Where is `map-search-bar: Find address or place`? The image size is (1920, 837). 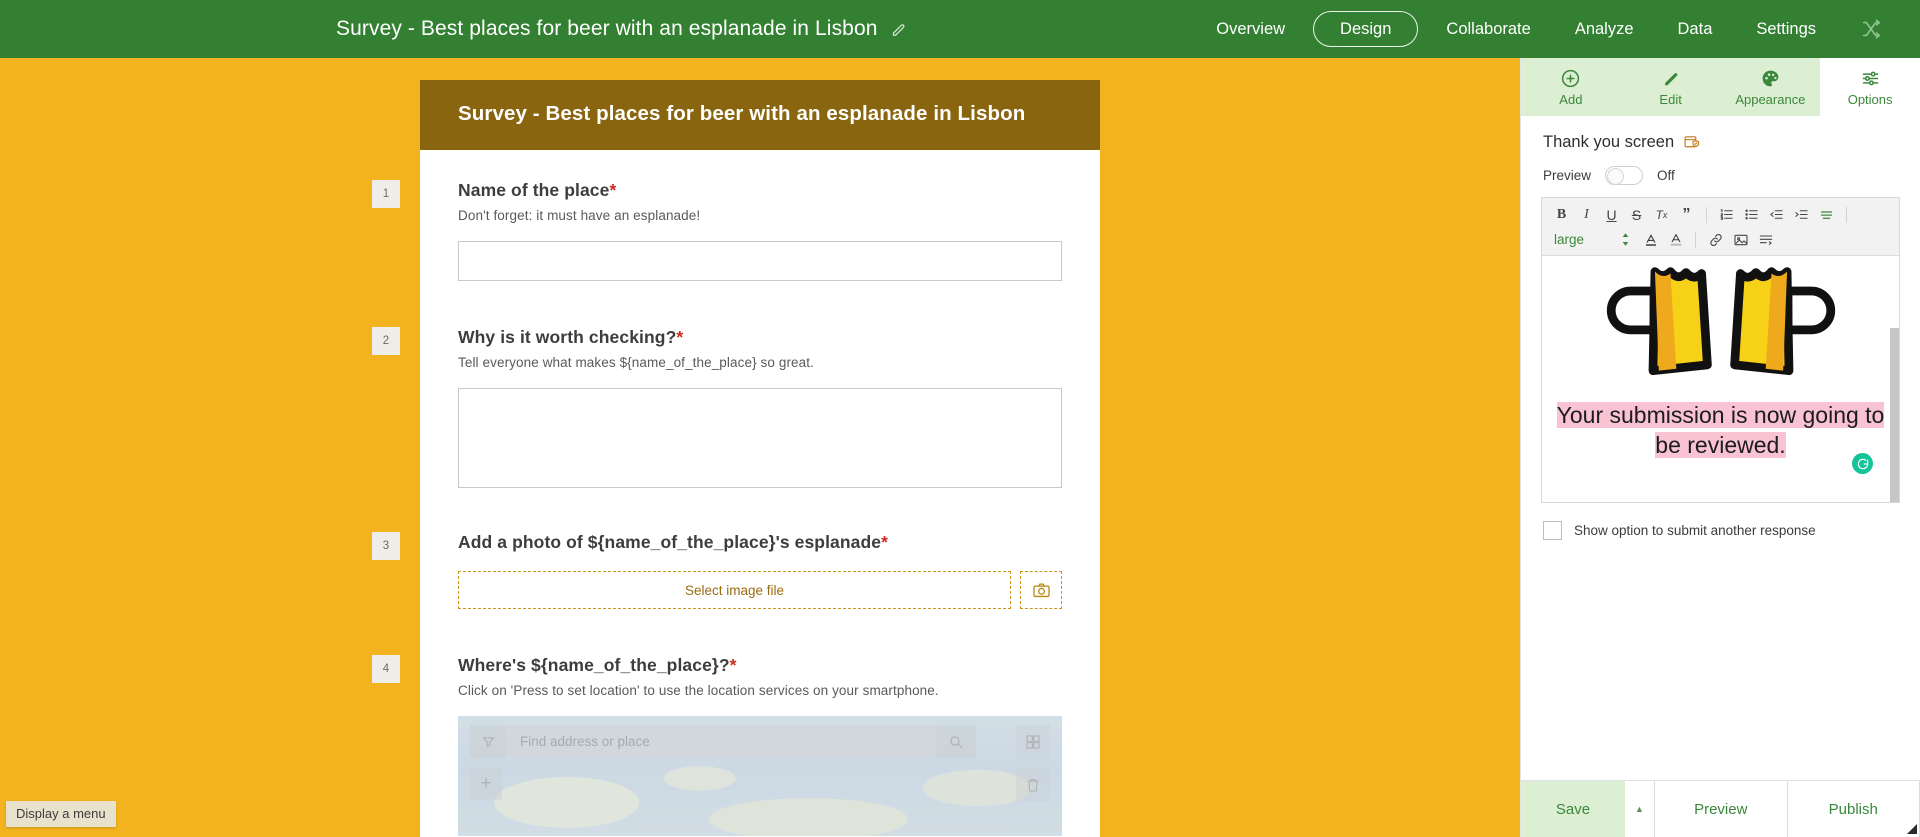
map-search-bar: Find address or place is located at coordinates (723, 741).